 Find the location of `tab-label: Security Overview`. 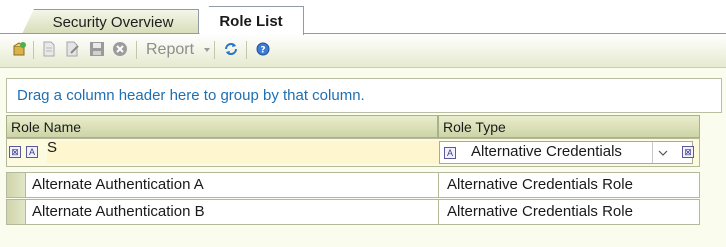

tab-label: Security Overview is located at coordinates (113, 22).